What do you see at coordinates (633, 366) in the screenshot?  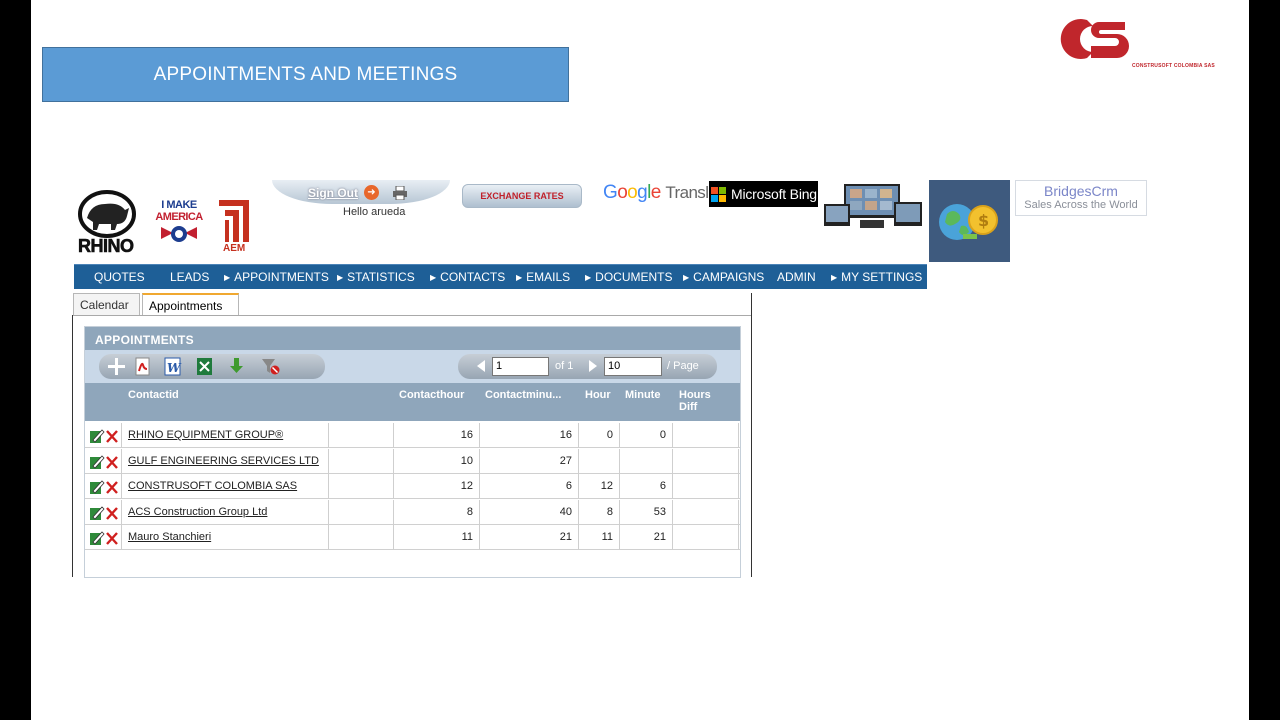 I see `page-size-input: 10` at bounding box center [633, 366].